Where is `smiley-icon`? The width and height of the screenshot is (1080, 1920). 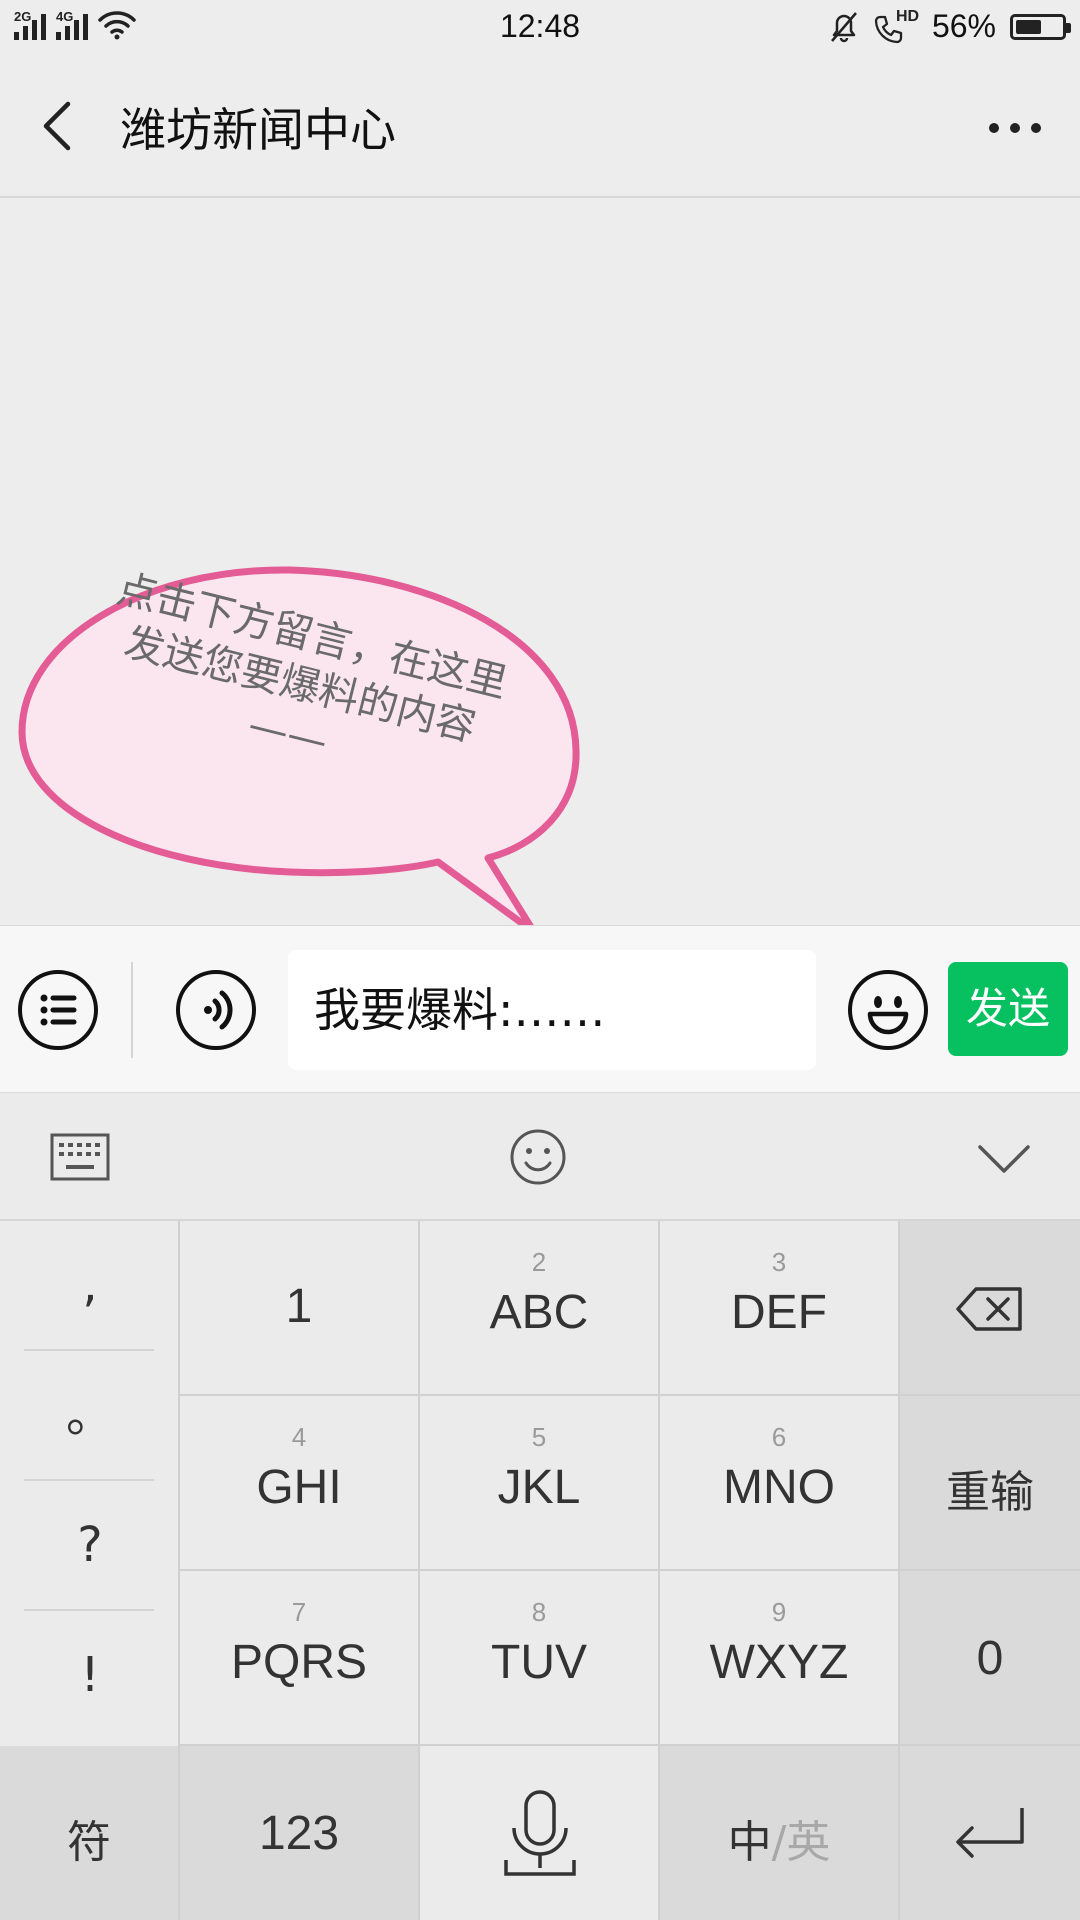 smiley-icon is located at coordinates (538, 1157).